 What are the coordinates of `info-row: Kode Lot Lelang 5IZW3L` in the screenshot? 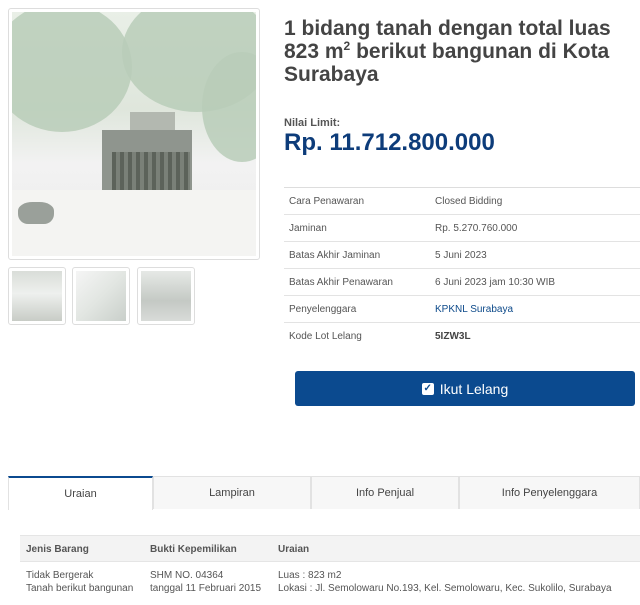 It's located at (462, 336).